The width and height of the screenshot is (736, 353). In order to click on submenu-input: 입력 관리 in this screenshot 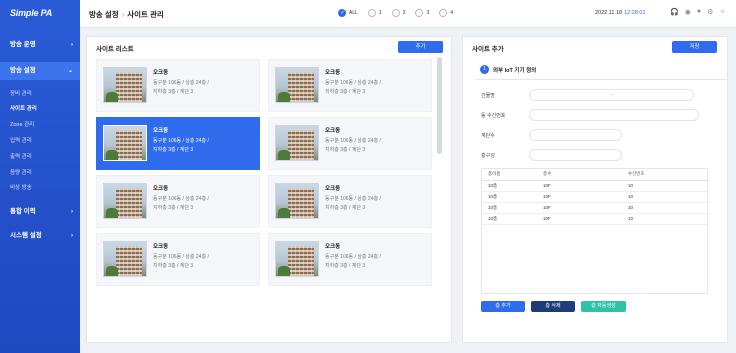, I will do `click(21, 140)`.